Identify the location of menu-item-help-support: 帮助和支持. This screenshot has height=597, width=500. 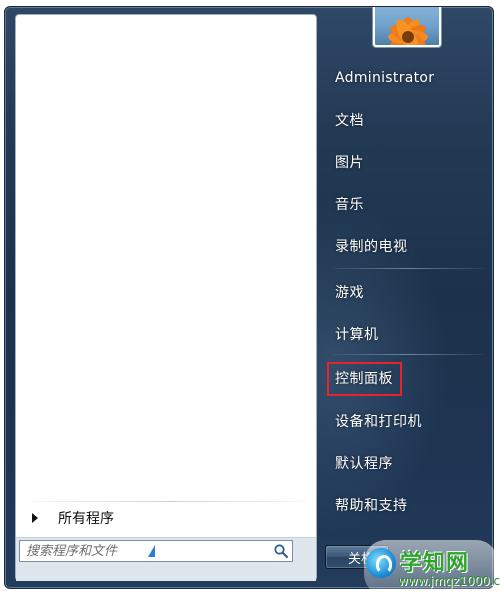
(408, 505).